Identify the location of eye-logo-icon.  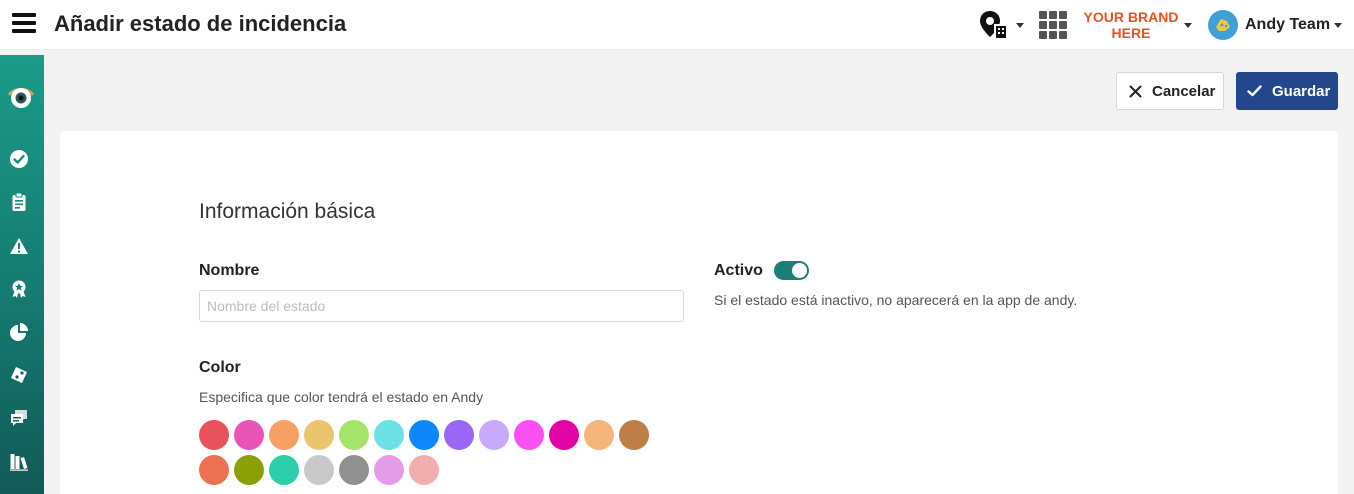
(21, 96).